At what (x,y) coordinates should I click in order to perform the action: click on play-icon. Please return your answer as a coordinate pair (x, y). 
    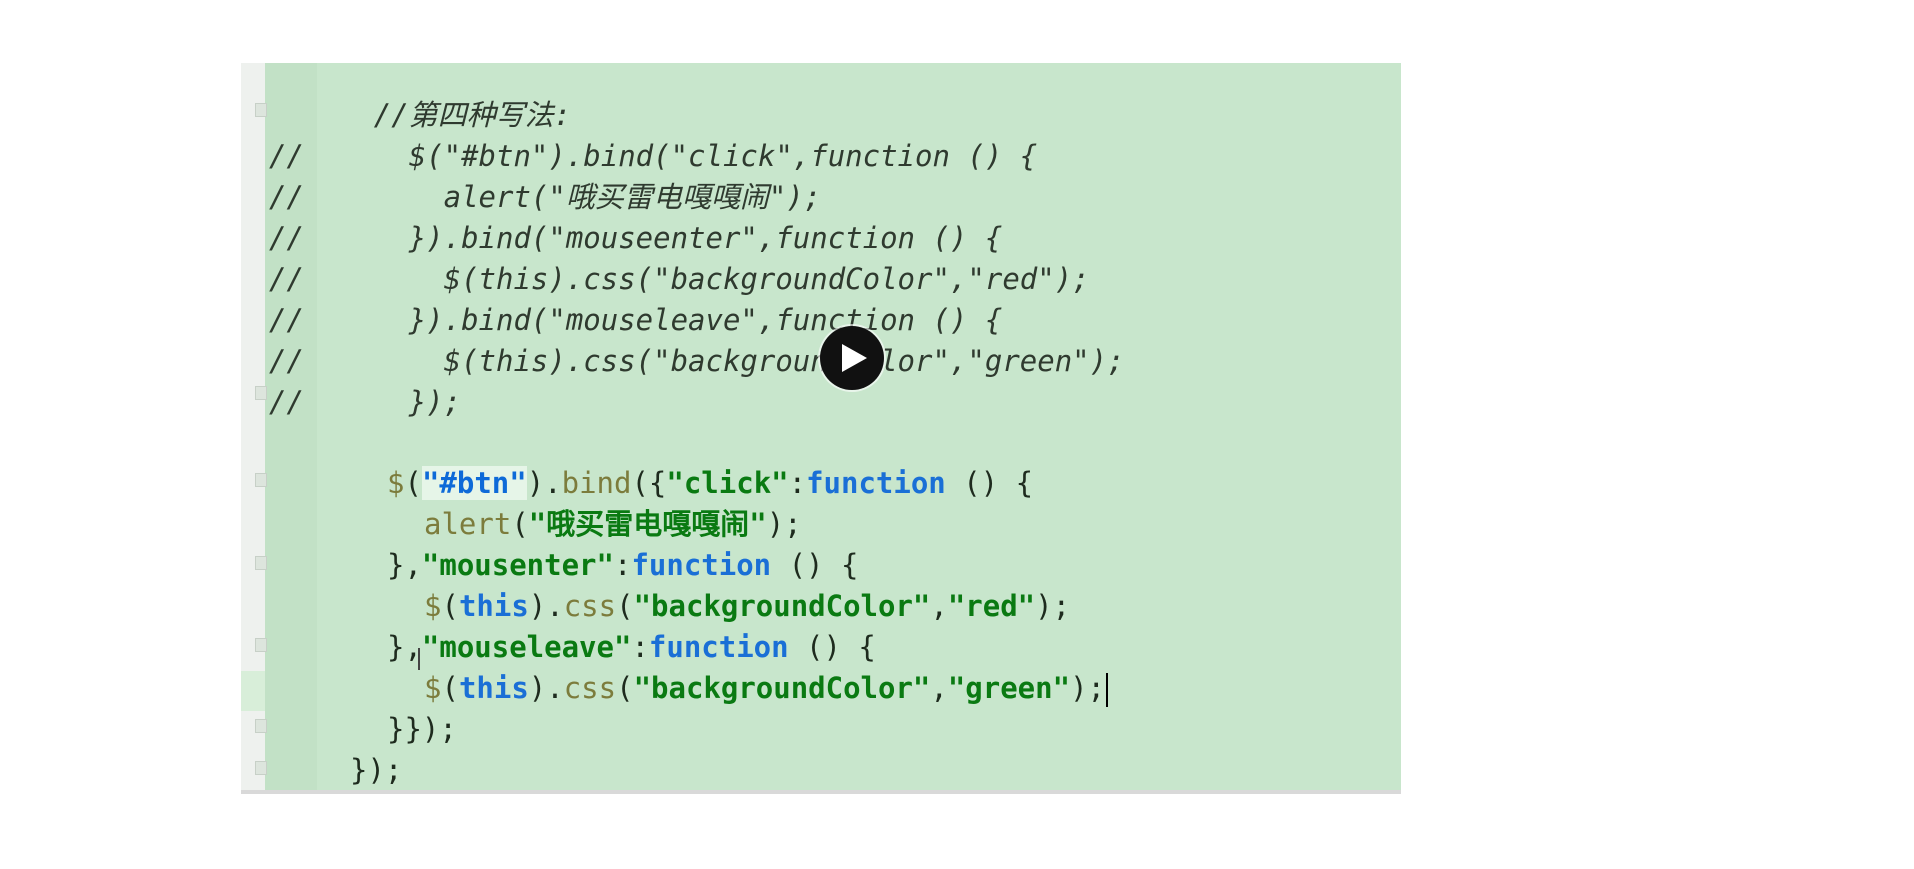
    Looking at the image, I should click on (854, 358).